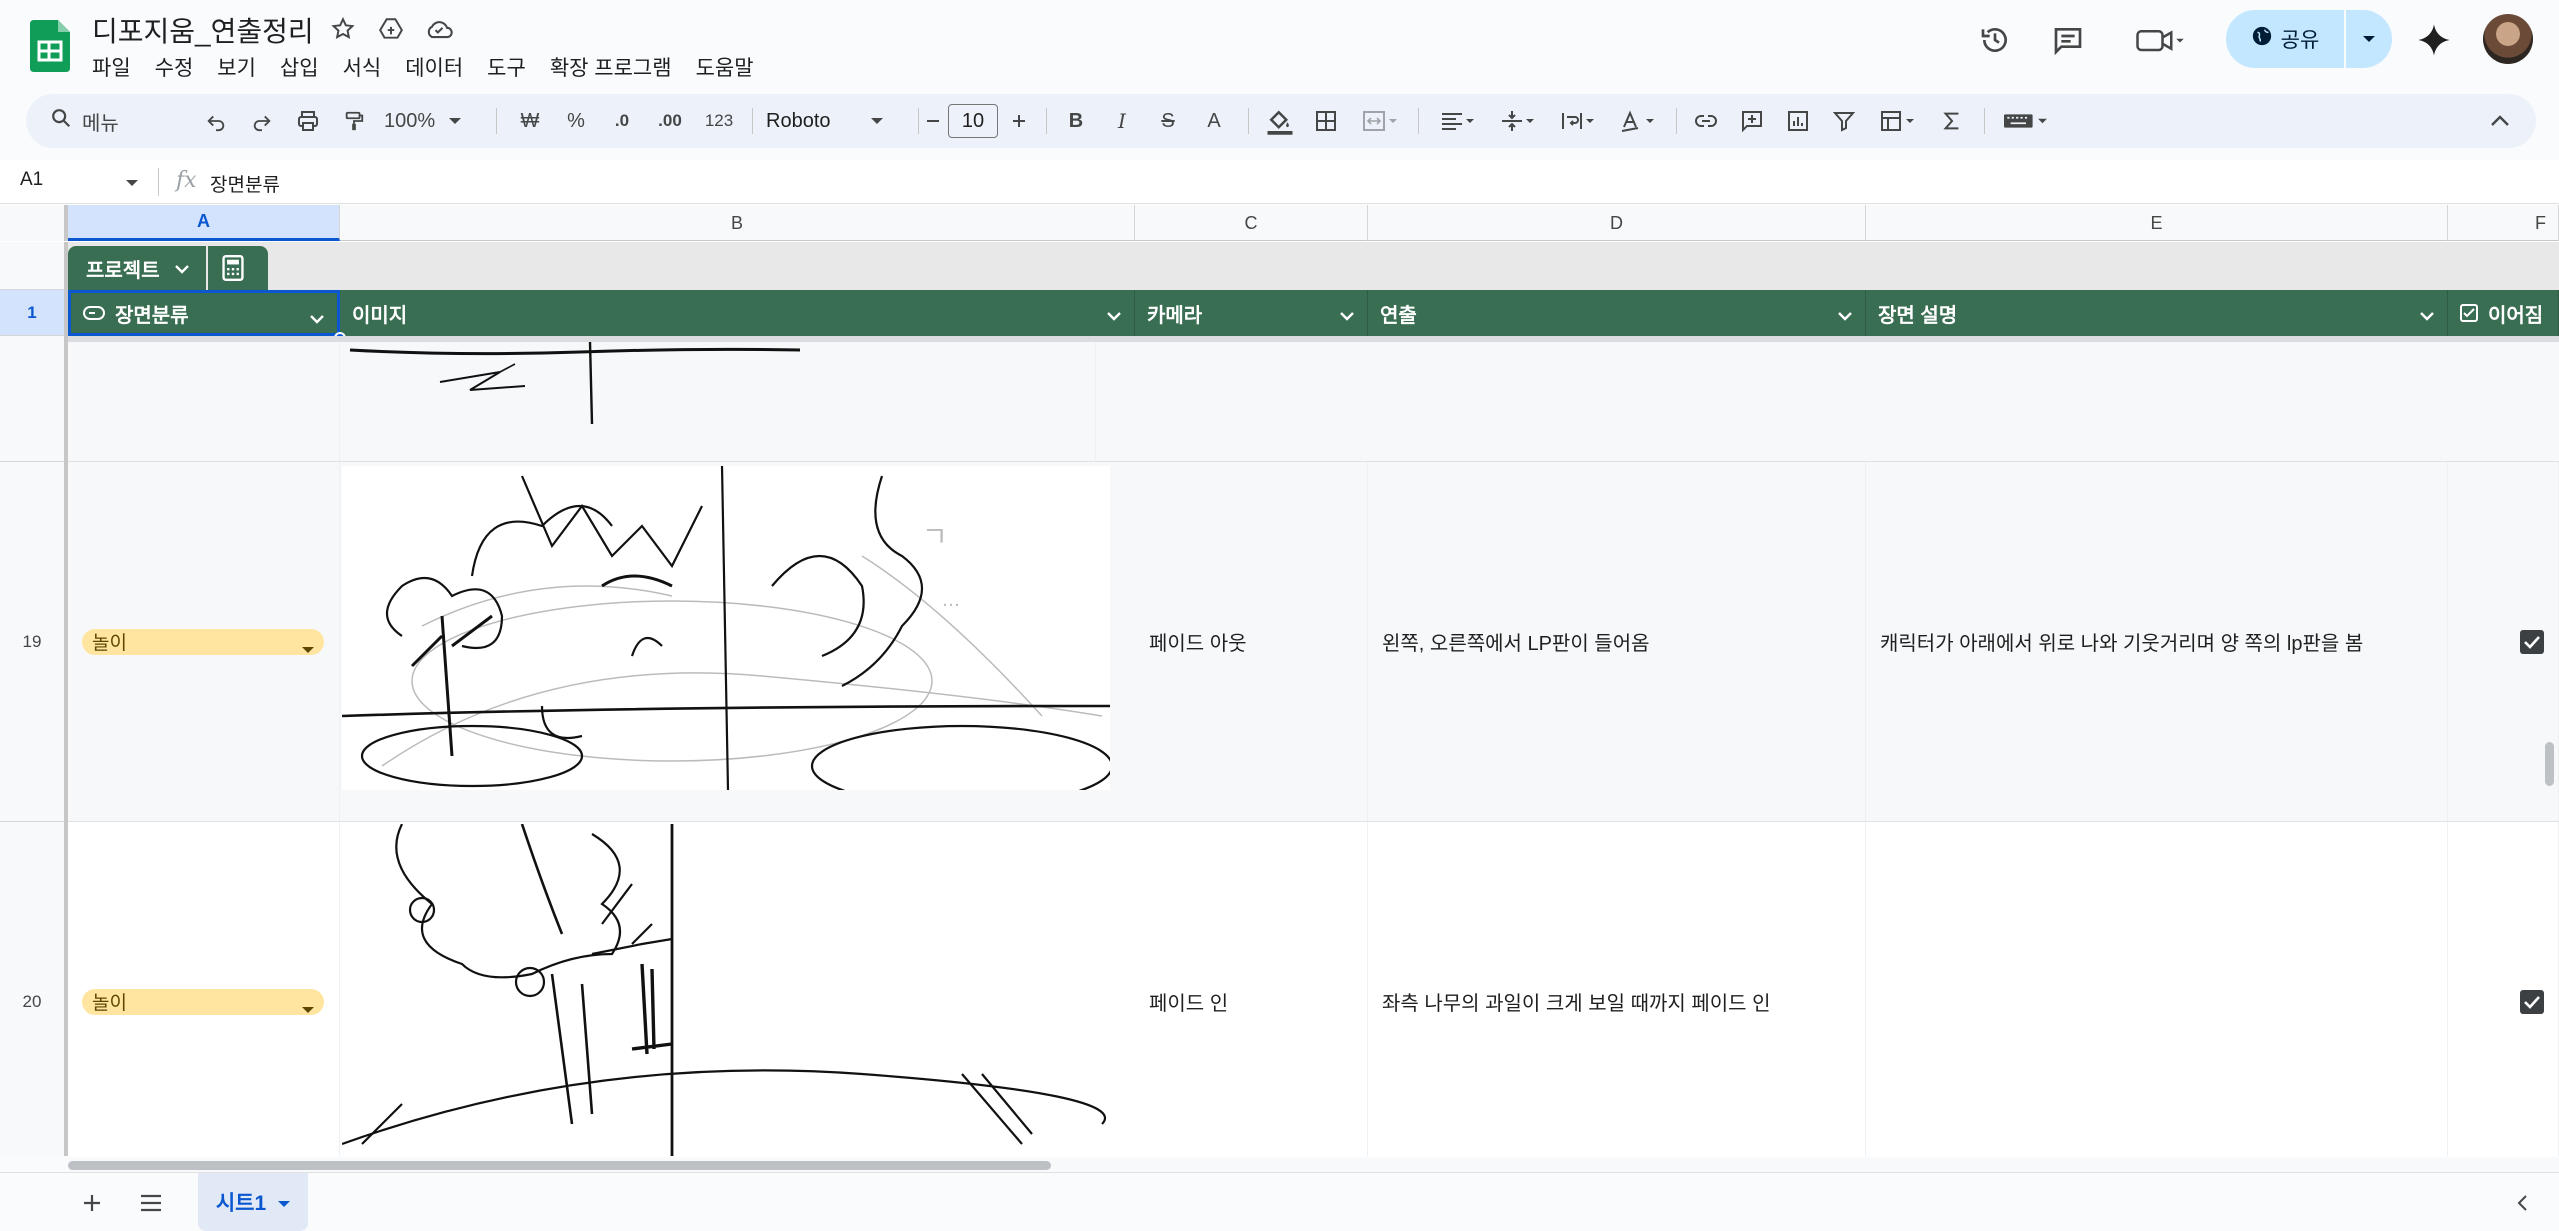 This screenshot has height=1231, width=2559. What do you see at coordinates (1952, 121) in the screenshot?
I see `functions-icon` at bounding box center [1952, 121].